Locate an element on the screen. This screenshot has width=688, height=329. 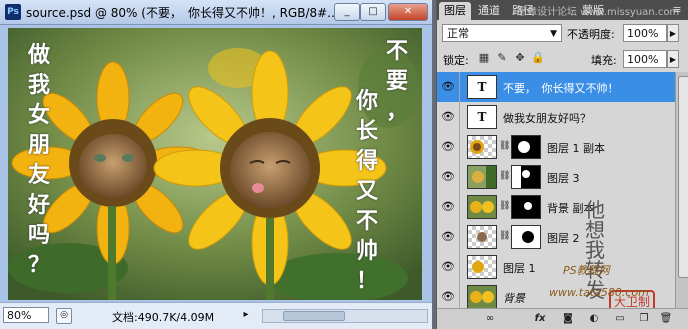
lock-move-icon: ✥ is located at coordinates (520, 58).